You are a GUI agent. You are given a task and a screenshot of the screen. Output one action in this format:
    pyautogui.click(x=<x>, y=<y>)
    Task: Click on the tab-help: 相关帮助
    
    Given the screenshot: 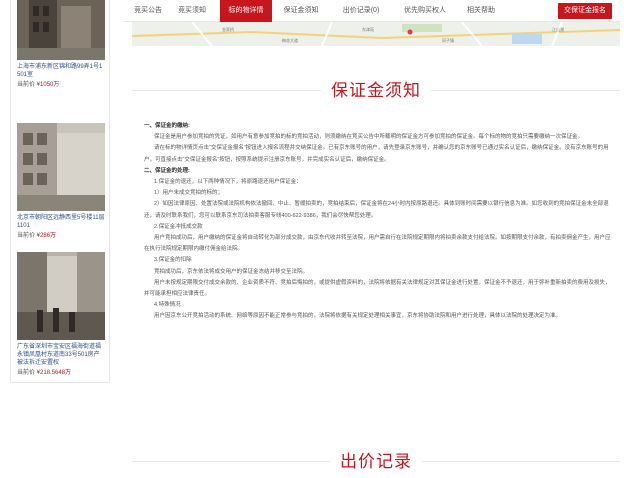 What is the action you would take?
    pyautogui.click(x=481, y=11)
    